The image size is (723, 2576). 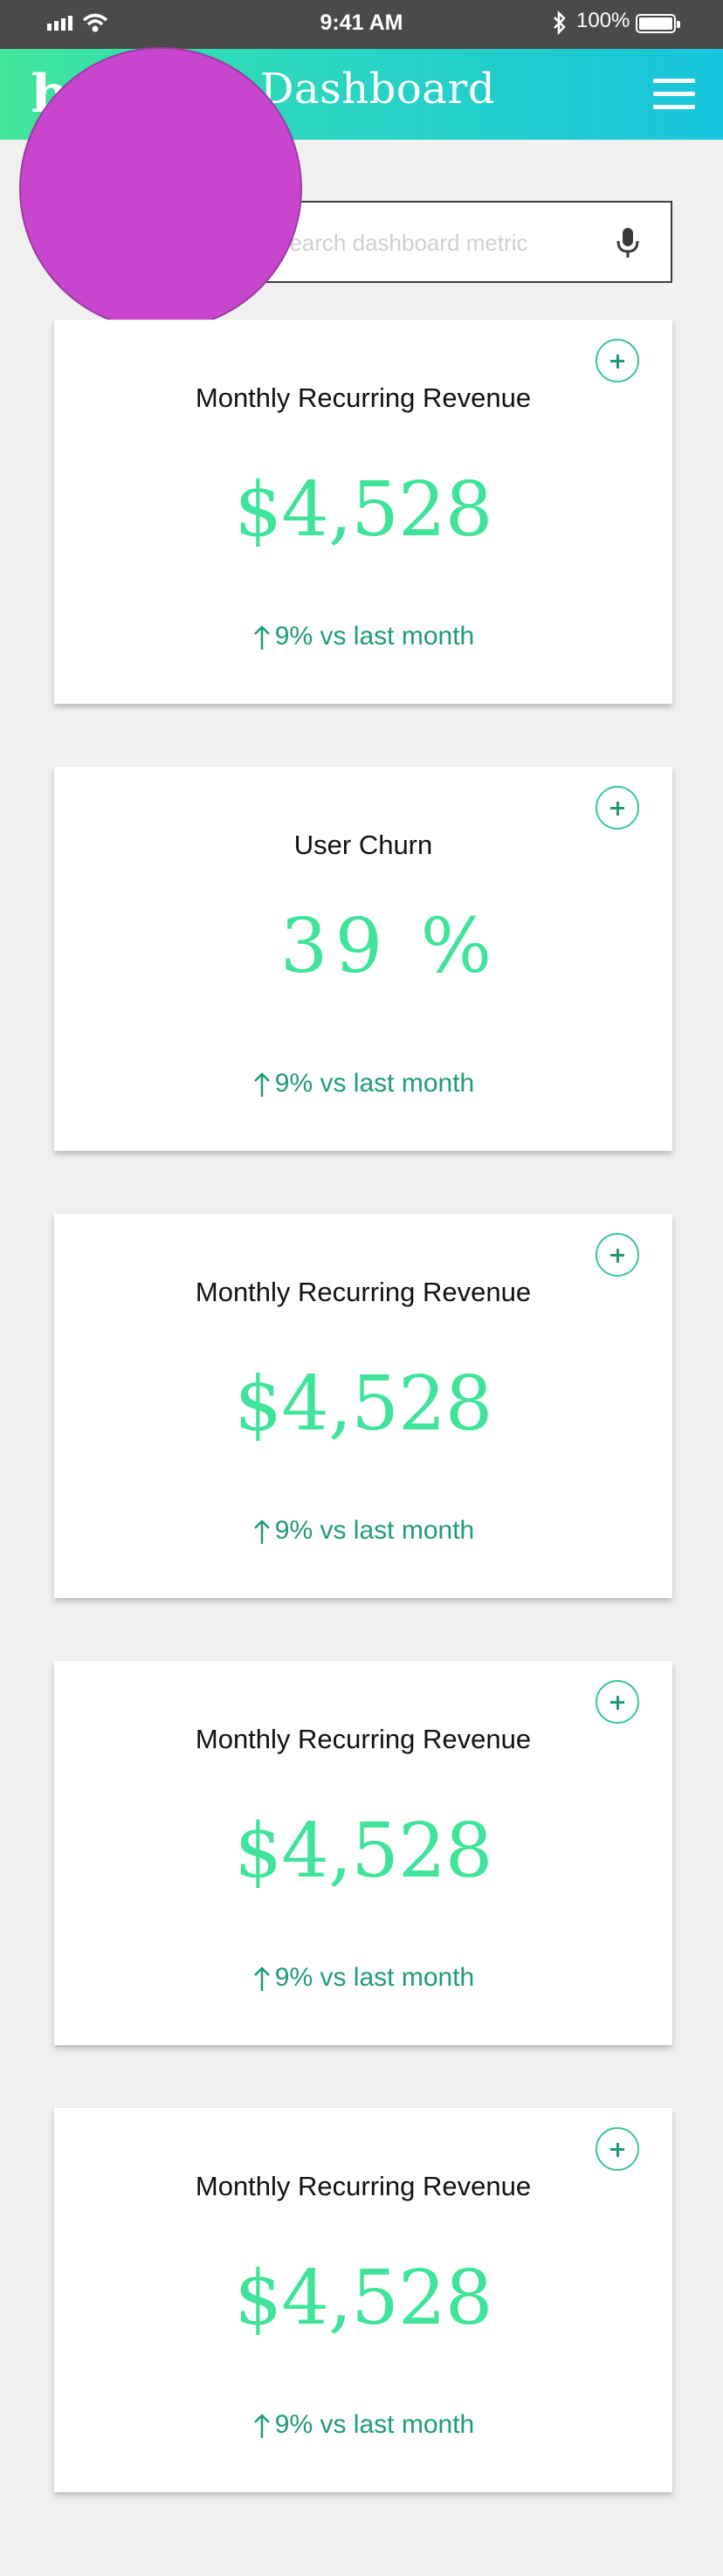 What do you see at coordinates (630, 243) in the screenshot?
I see `microphone-icon` at bounding box center [630, 243].